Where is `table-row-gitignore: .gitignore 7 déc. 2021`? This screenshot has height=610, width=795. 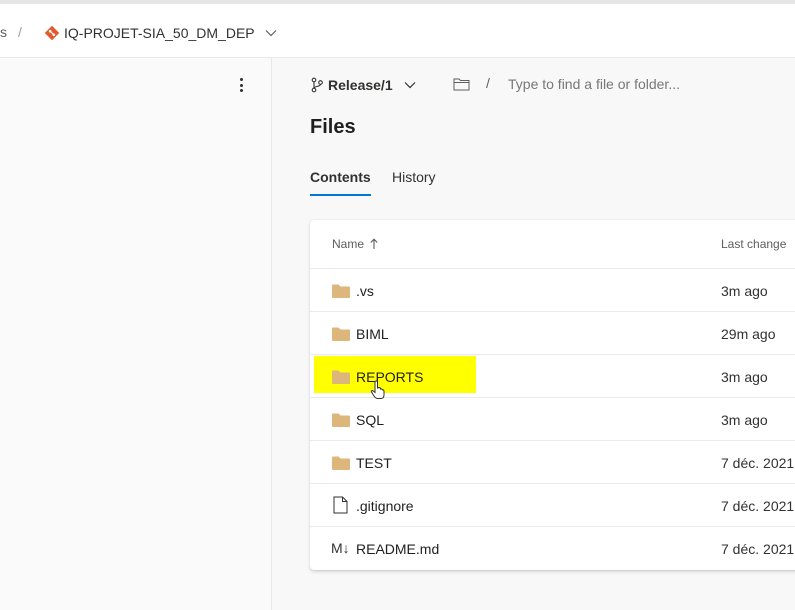
table-row-gitignore: .gitignore 7 déc. 2021 is located at coordinates (552, 505).